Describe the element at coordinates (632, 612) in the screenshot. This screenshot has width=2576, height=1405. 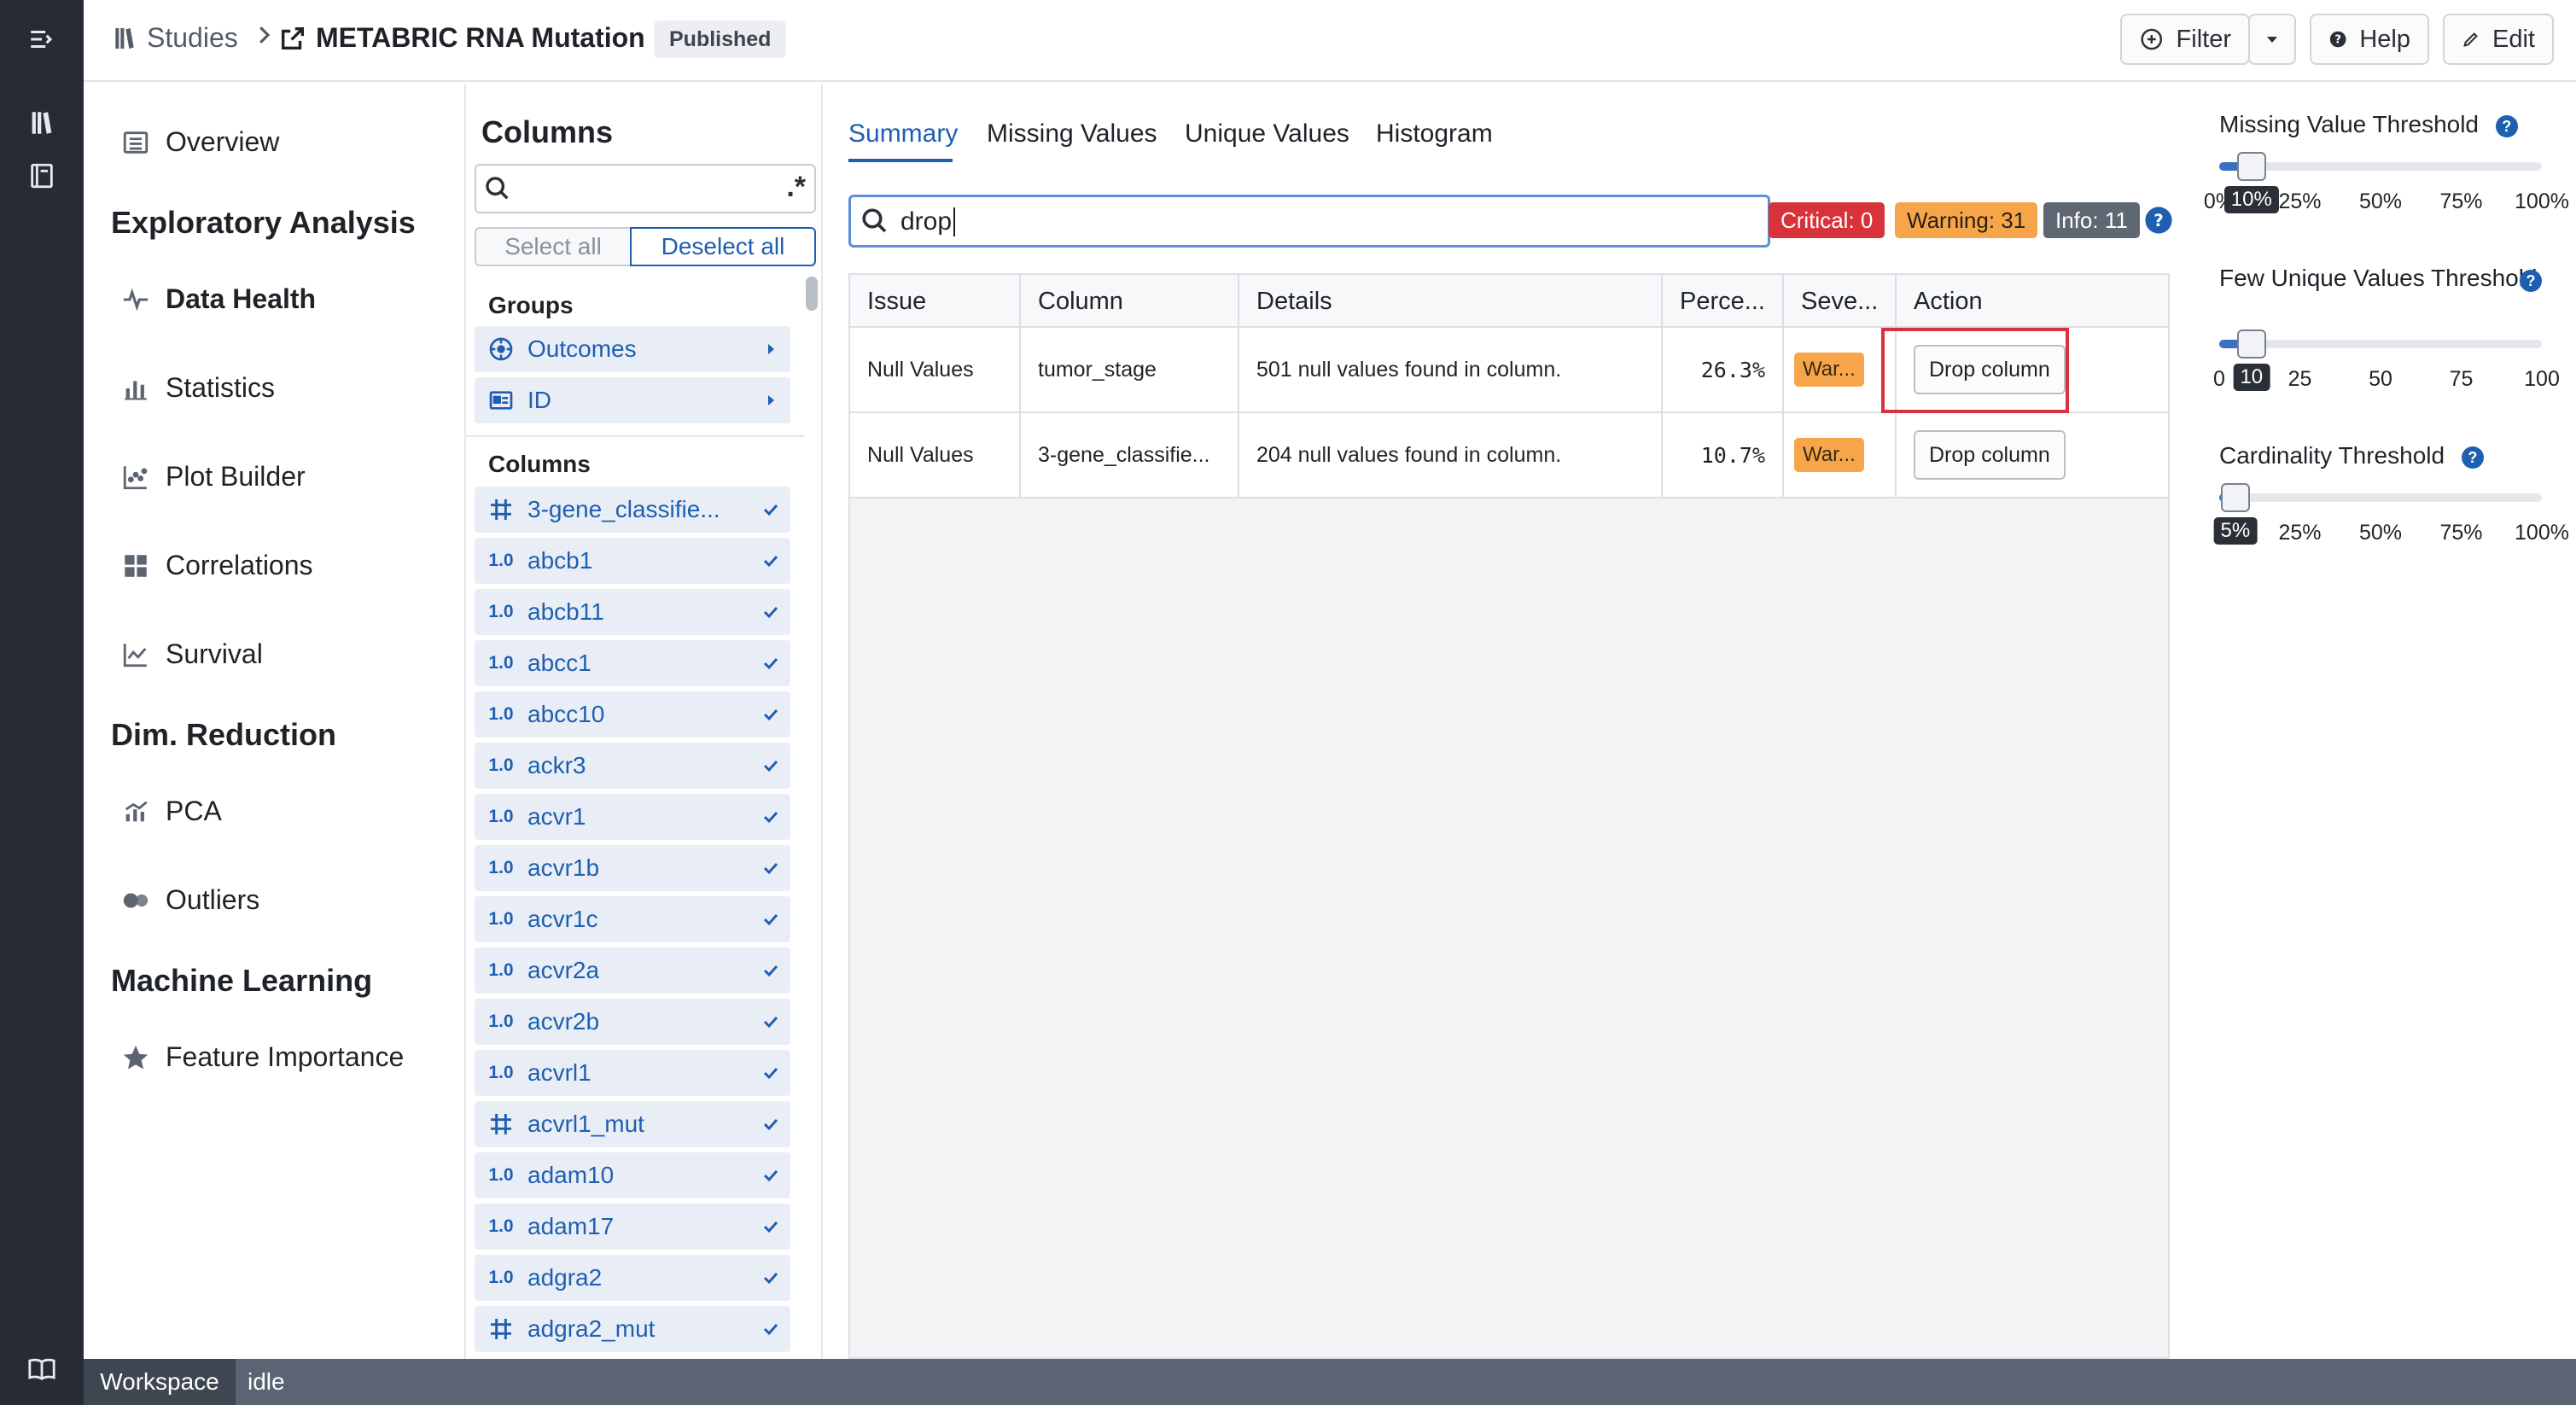
I see `column-list-item: 1.0 abcb11` at that location.